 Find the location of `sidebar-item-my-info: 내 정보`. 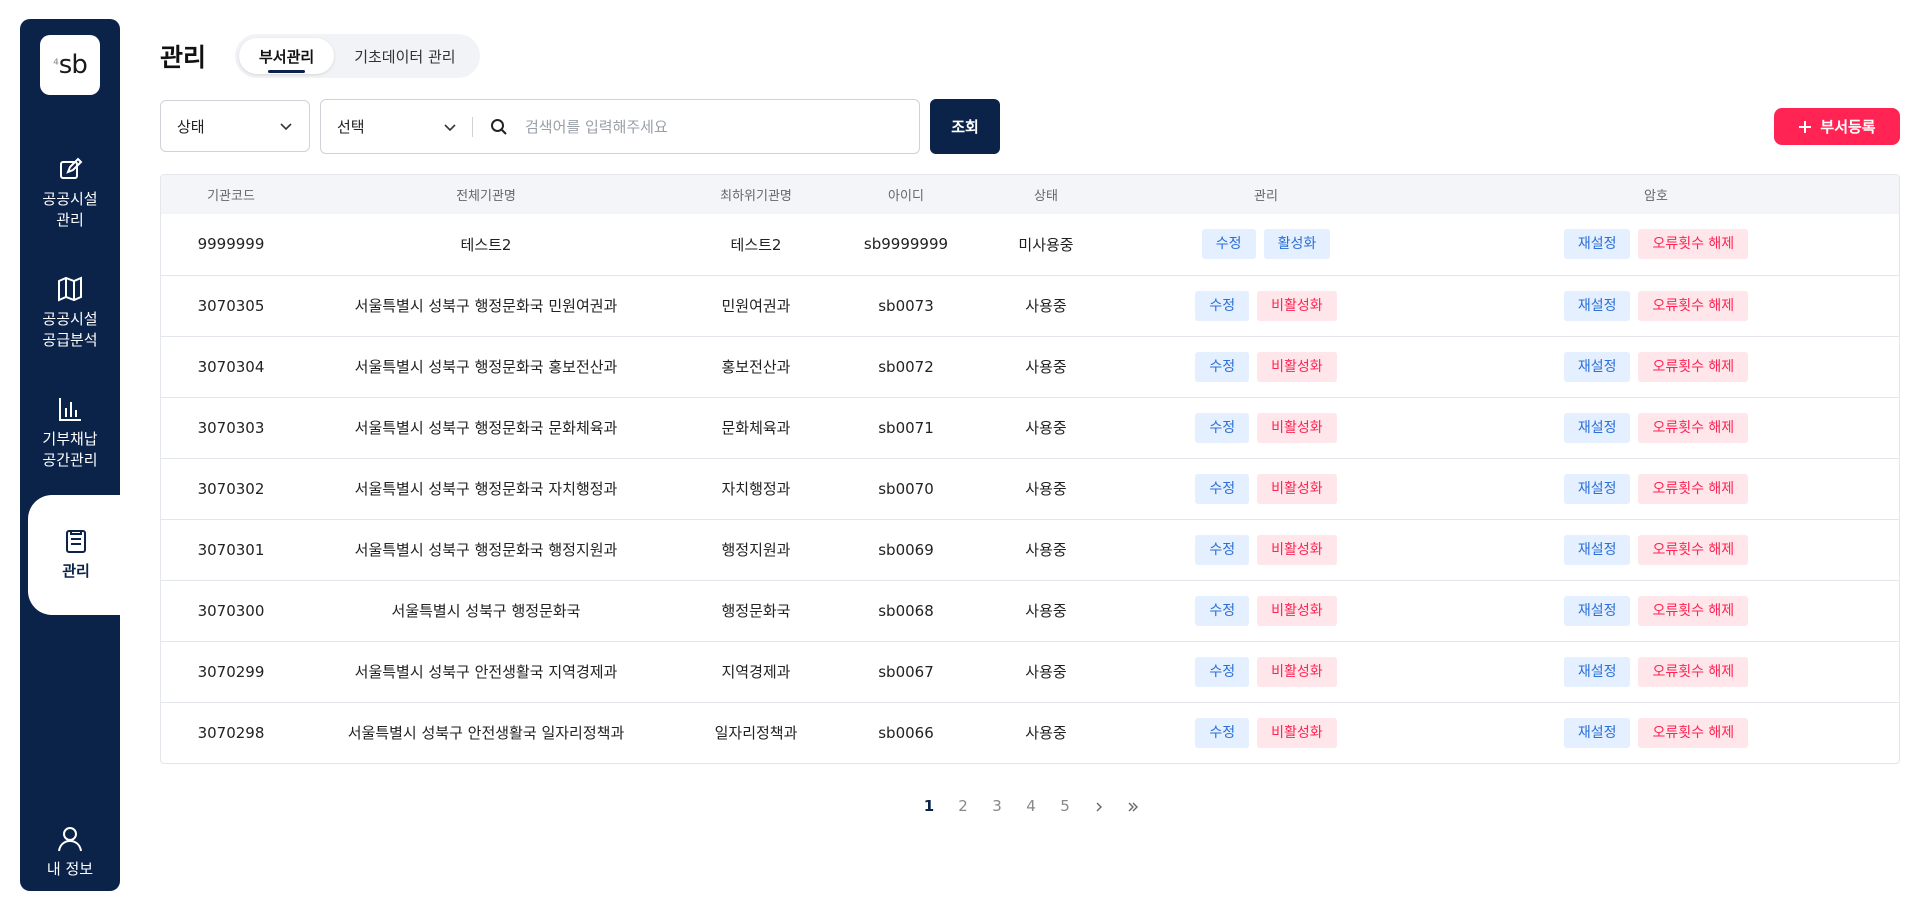

sidebar-item-my-info: 내 정보 is located at coordinates (70, 852).